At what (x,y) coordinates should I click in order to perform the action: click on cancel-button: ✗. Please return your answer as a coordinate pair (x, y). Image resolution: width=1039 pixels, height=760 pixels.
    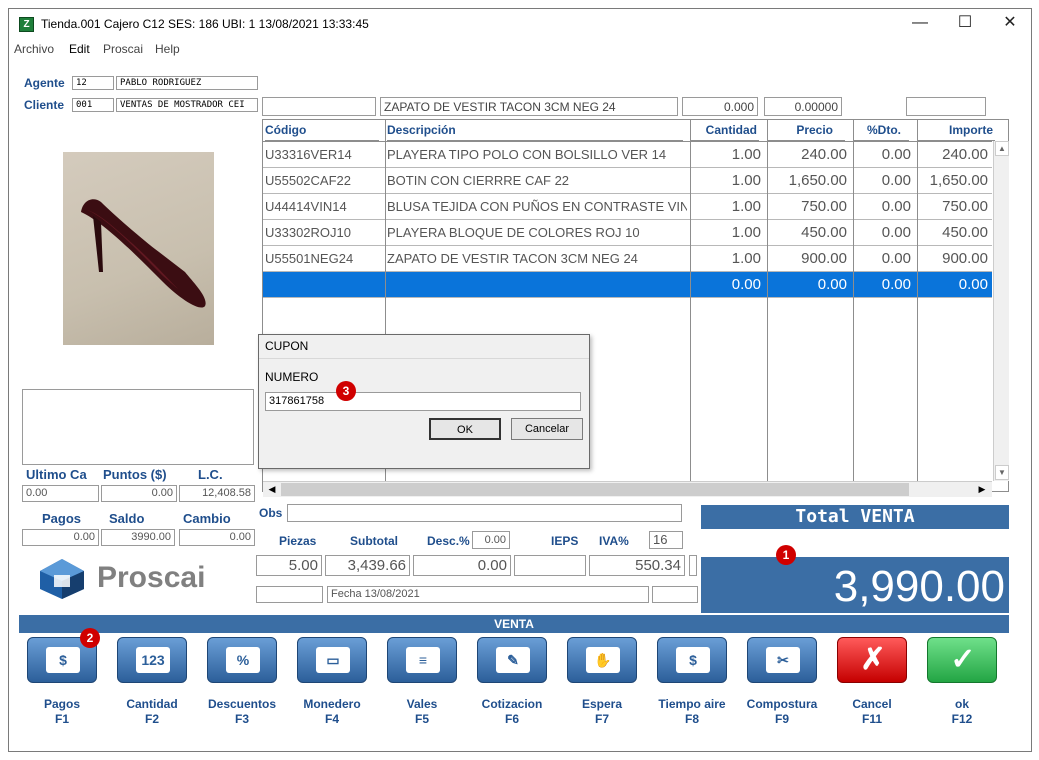
    Looking at the image, I should click on (872, 660).